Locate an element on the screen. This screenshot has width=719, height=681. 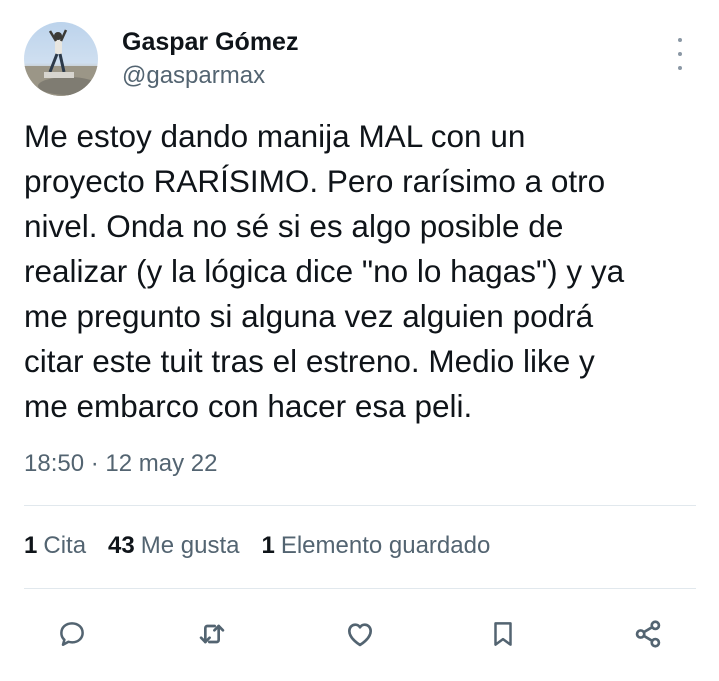
like-icon is located at coordinates (360, 635).